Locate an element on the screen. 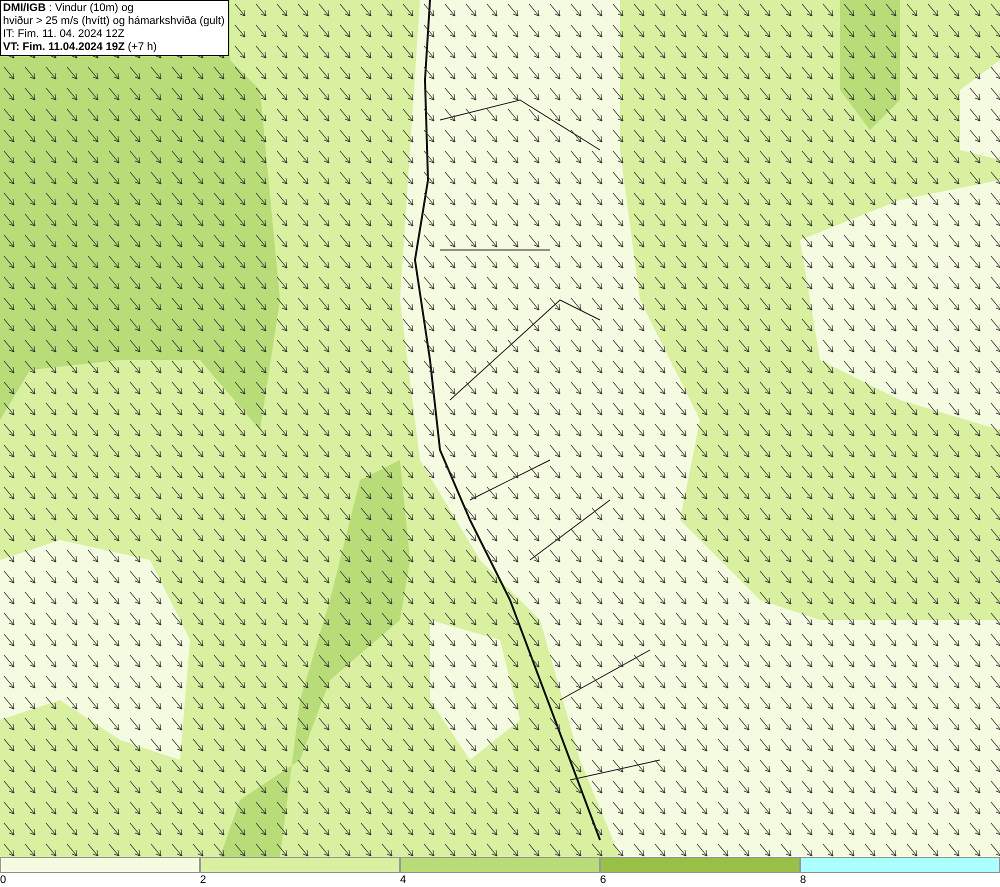  scale-label: 2 is located at coordinates (203, 880).